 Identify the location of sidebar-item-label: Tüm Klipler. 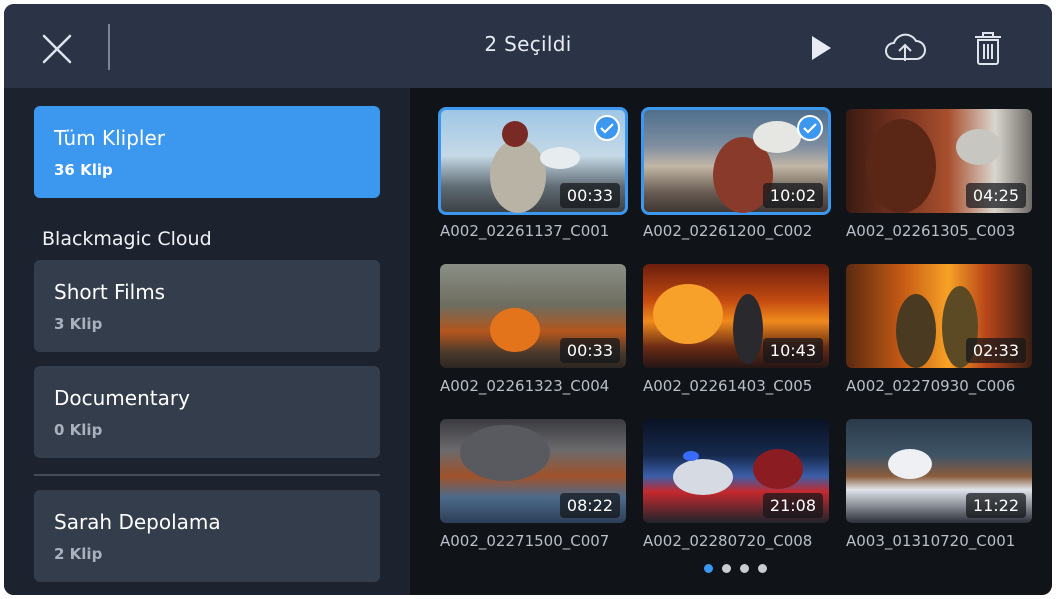
(109, 138).